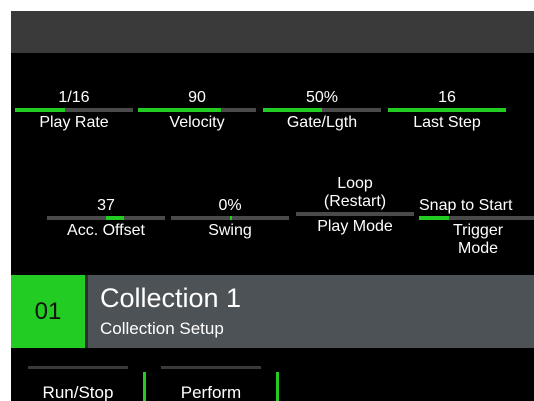  Describe the element at coordinates (162, 328) in the screenshot. I see `collection-subtitle: Collection Setup` at that location.